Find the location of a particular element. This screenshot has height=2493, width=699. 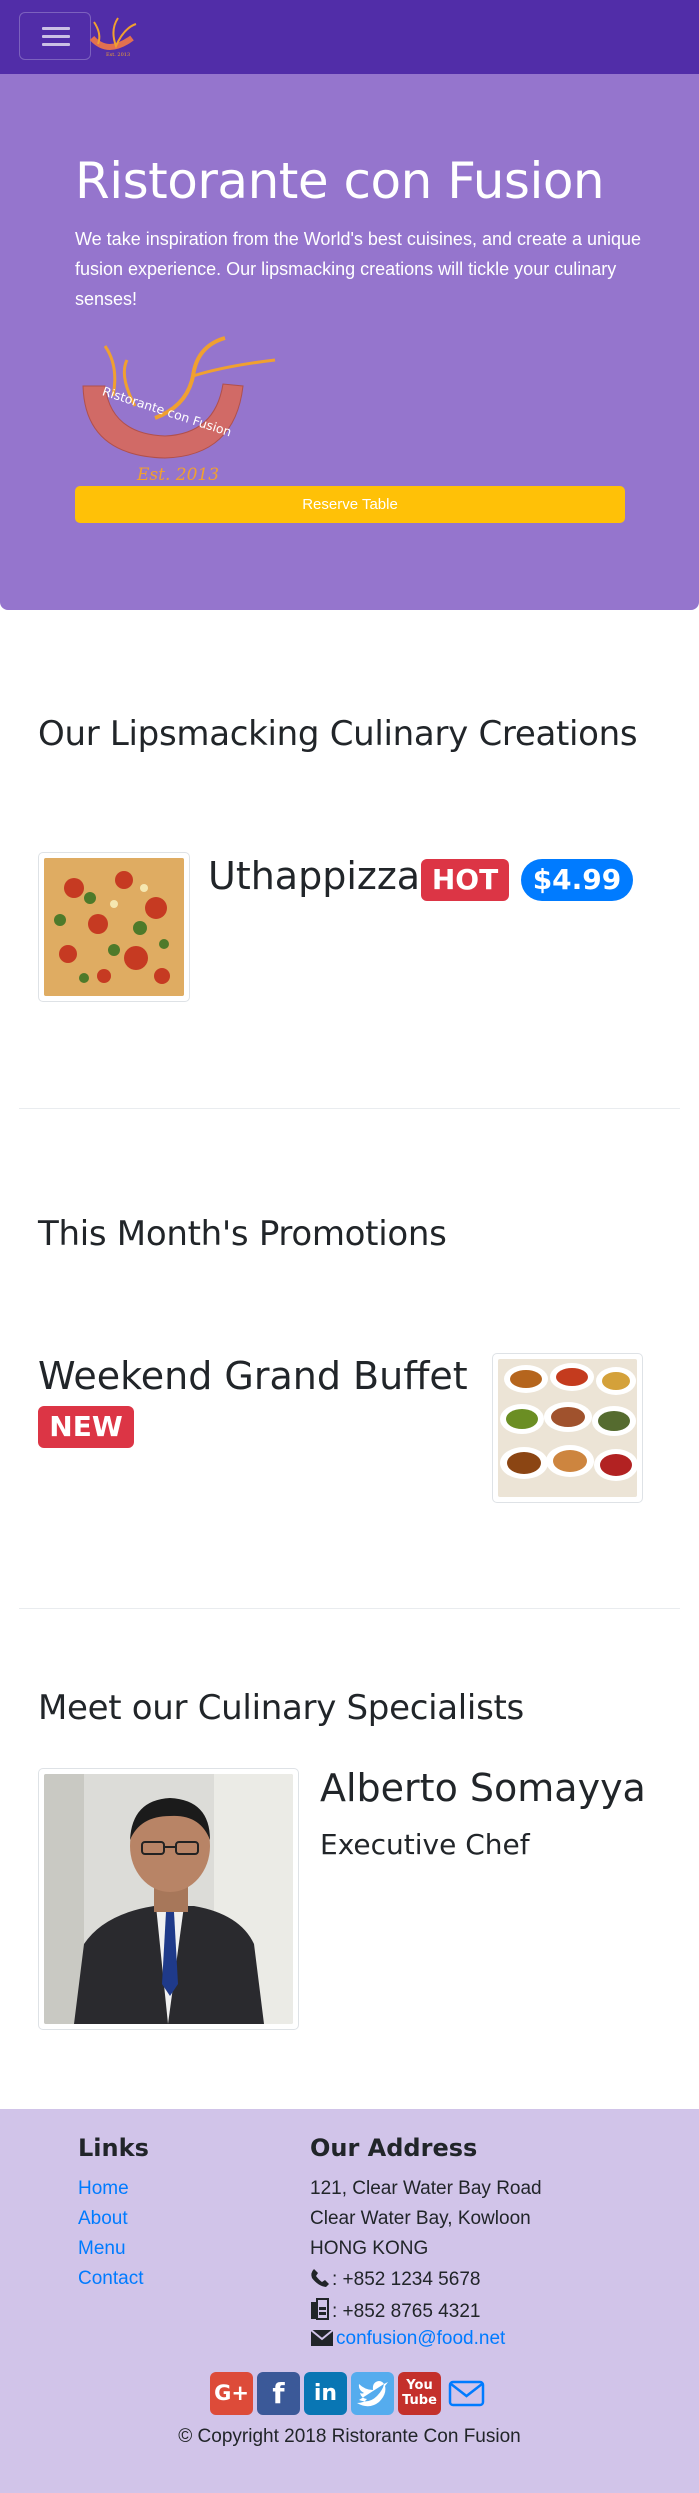

restaurant-logo-icon: Ristorante con Fusion Est. 2013 is located at coordinates (179, 410).